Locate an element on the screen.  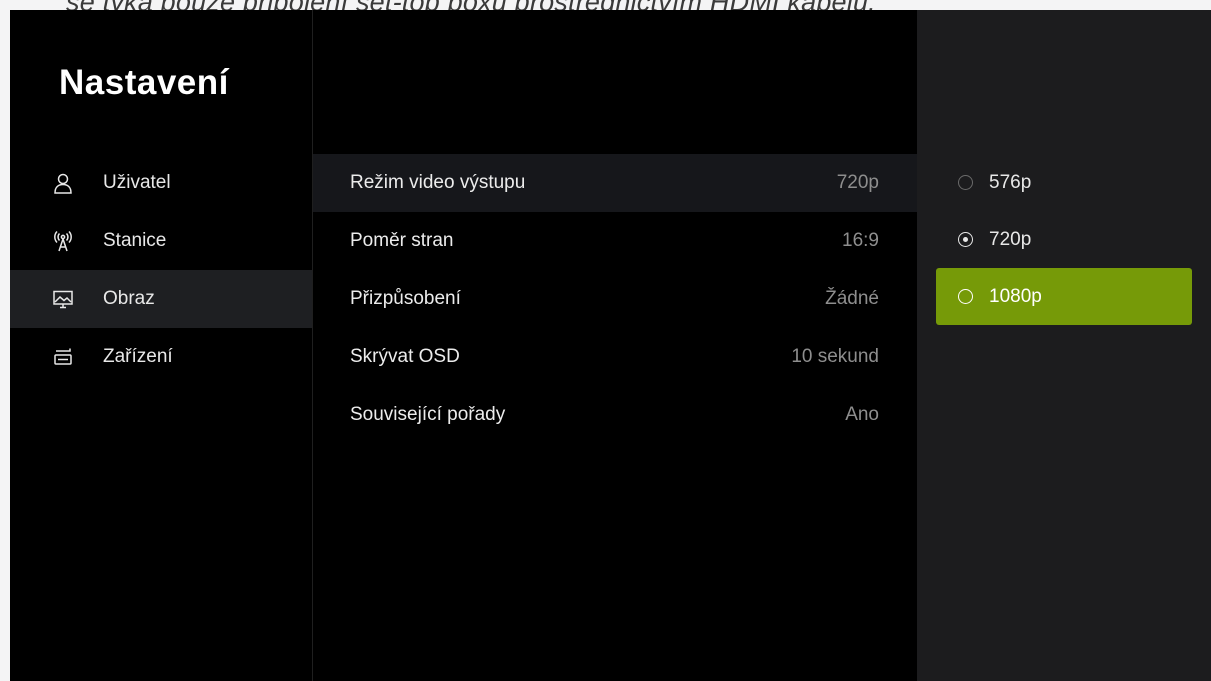
option-576p: 576p is located at coordinates (1064, 182).